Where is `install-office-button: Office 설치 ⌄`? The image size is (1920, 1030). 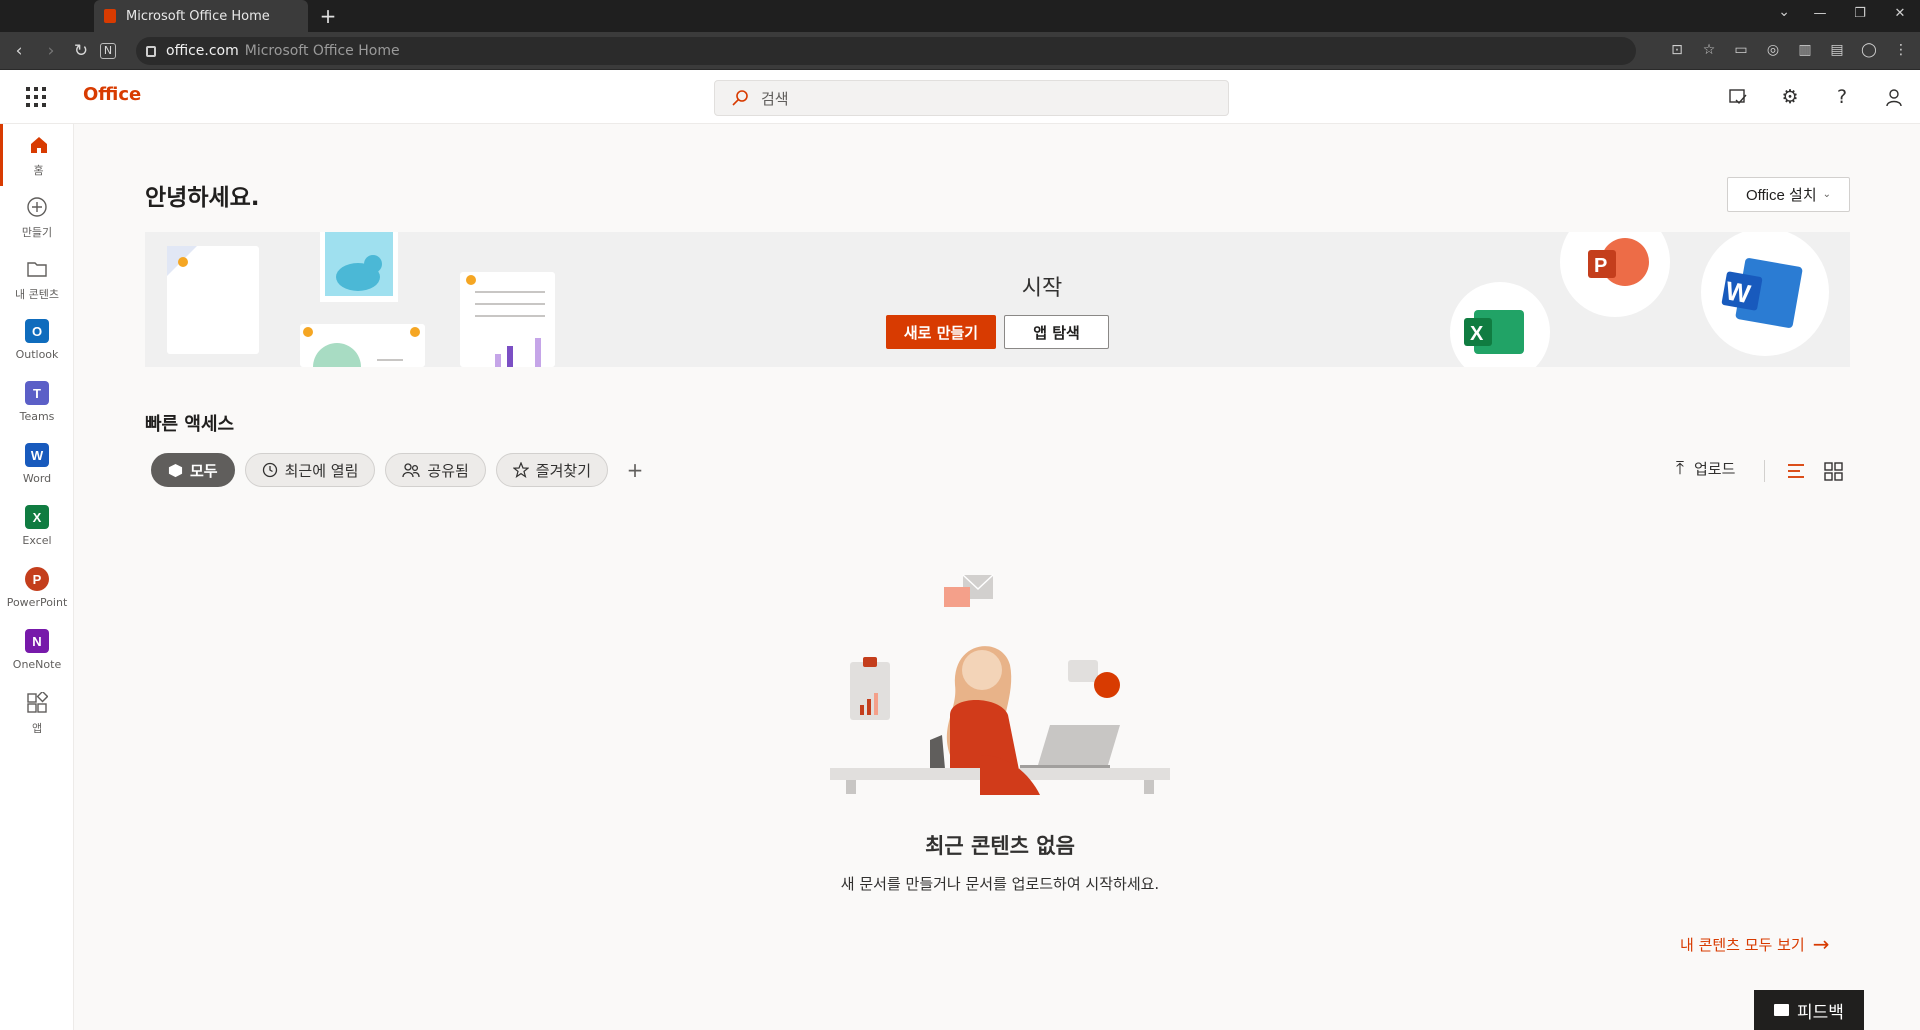
install-office-button: Office 설치 ⌄ is located at coordinates (1788, 194).